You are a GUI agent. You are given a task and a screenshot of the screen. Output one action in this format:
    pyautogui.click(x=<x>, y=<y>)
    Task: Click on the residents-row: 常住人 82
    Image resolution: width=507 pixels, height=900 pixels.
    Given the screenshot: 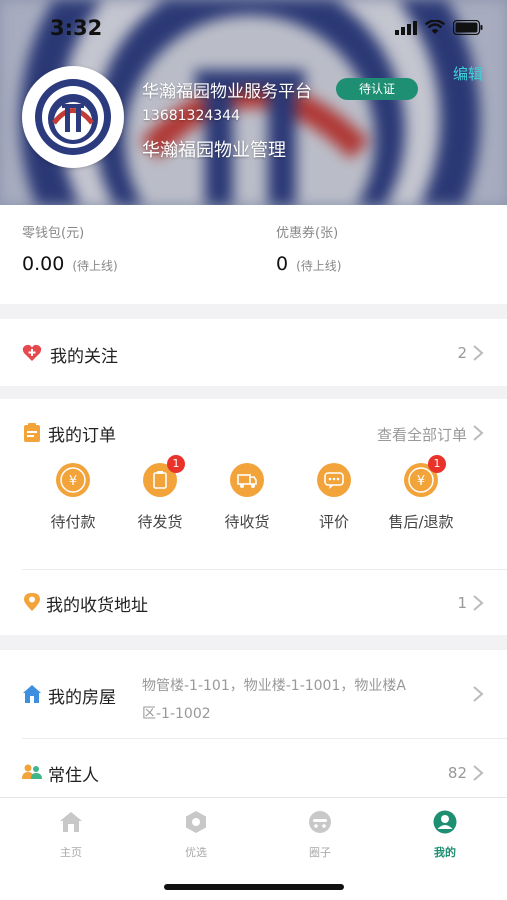 What is the action you would take?
    pyautogui.click(x=253, y=768)
    